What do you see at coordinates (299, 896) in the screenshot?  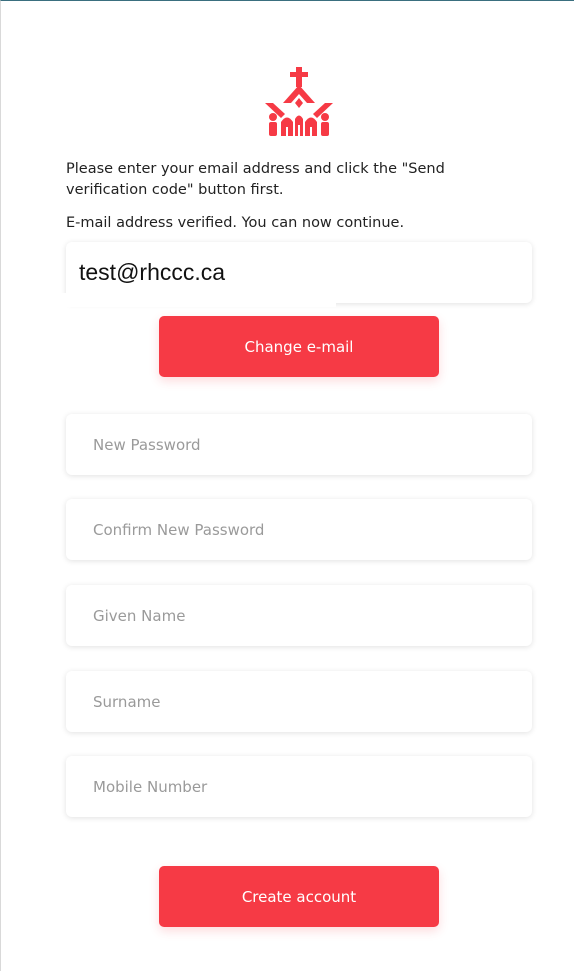 I see `create-account-button: Create account` at bounding box center [299, 896].